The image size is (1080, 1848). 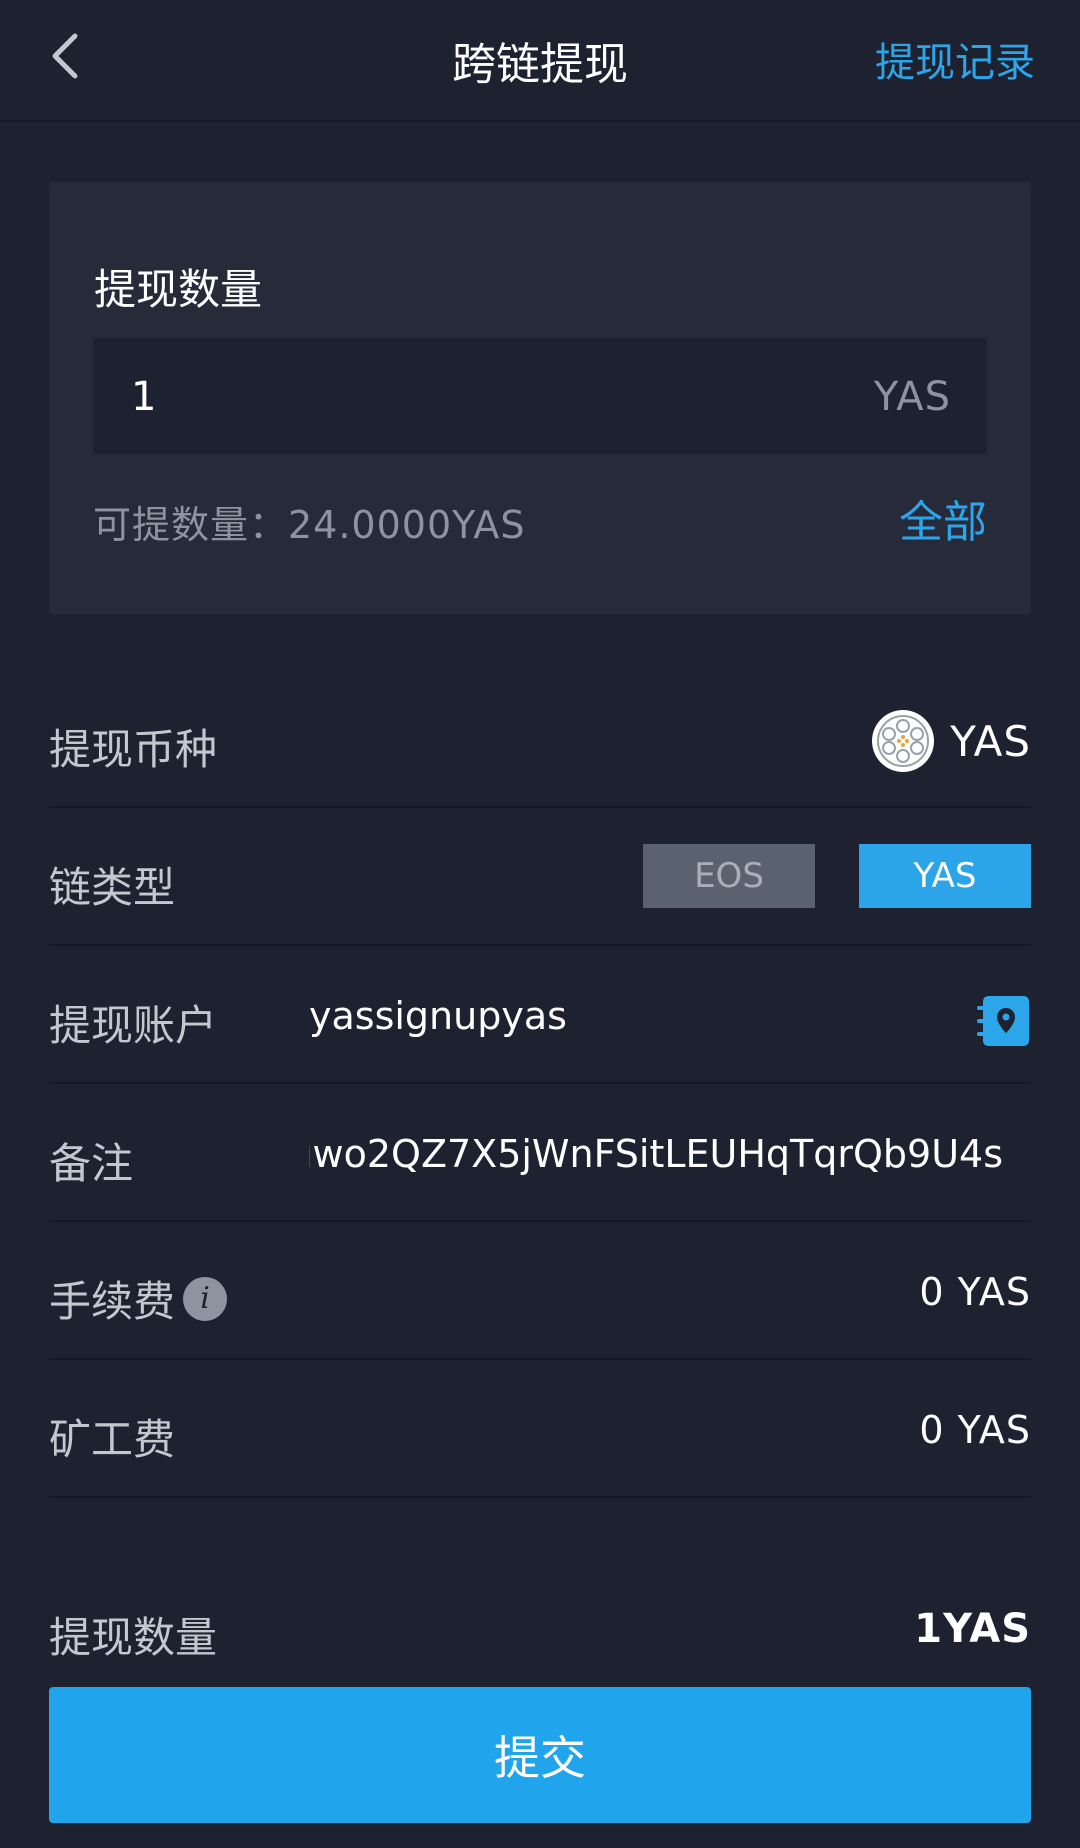 I want to click on account-label: 提现账户, so click(x=133, y=1025).